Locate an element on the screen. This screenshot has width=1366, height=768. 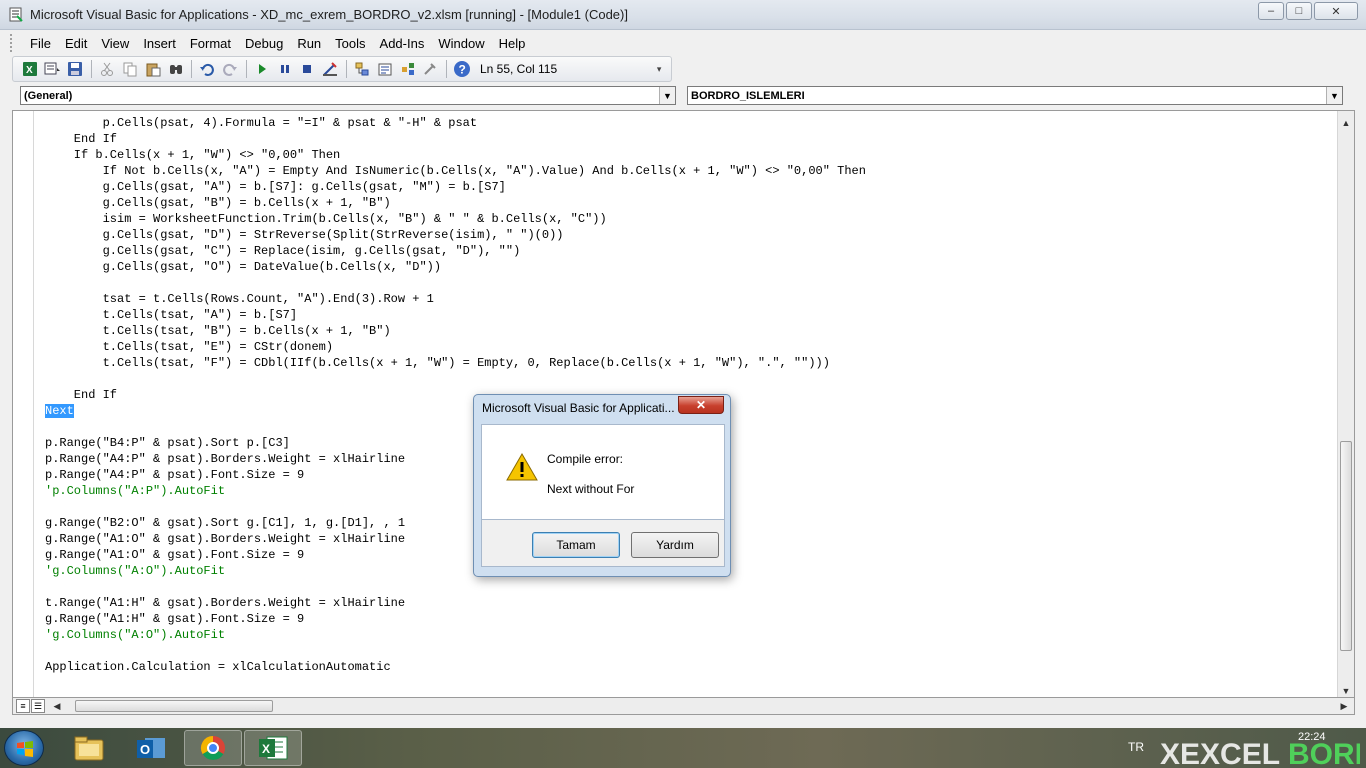
toolbox-icon is located at coordinates (430, 69).